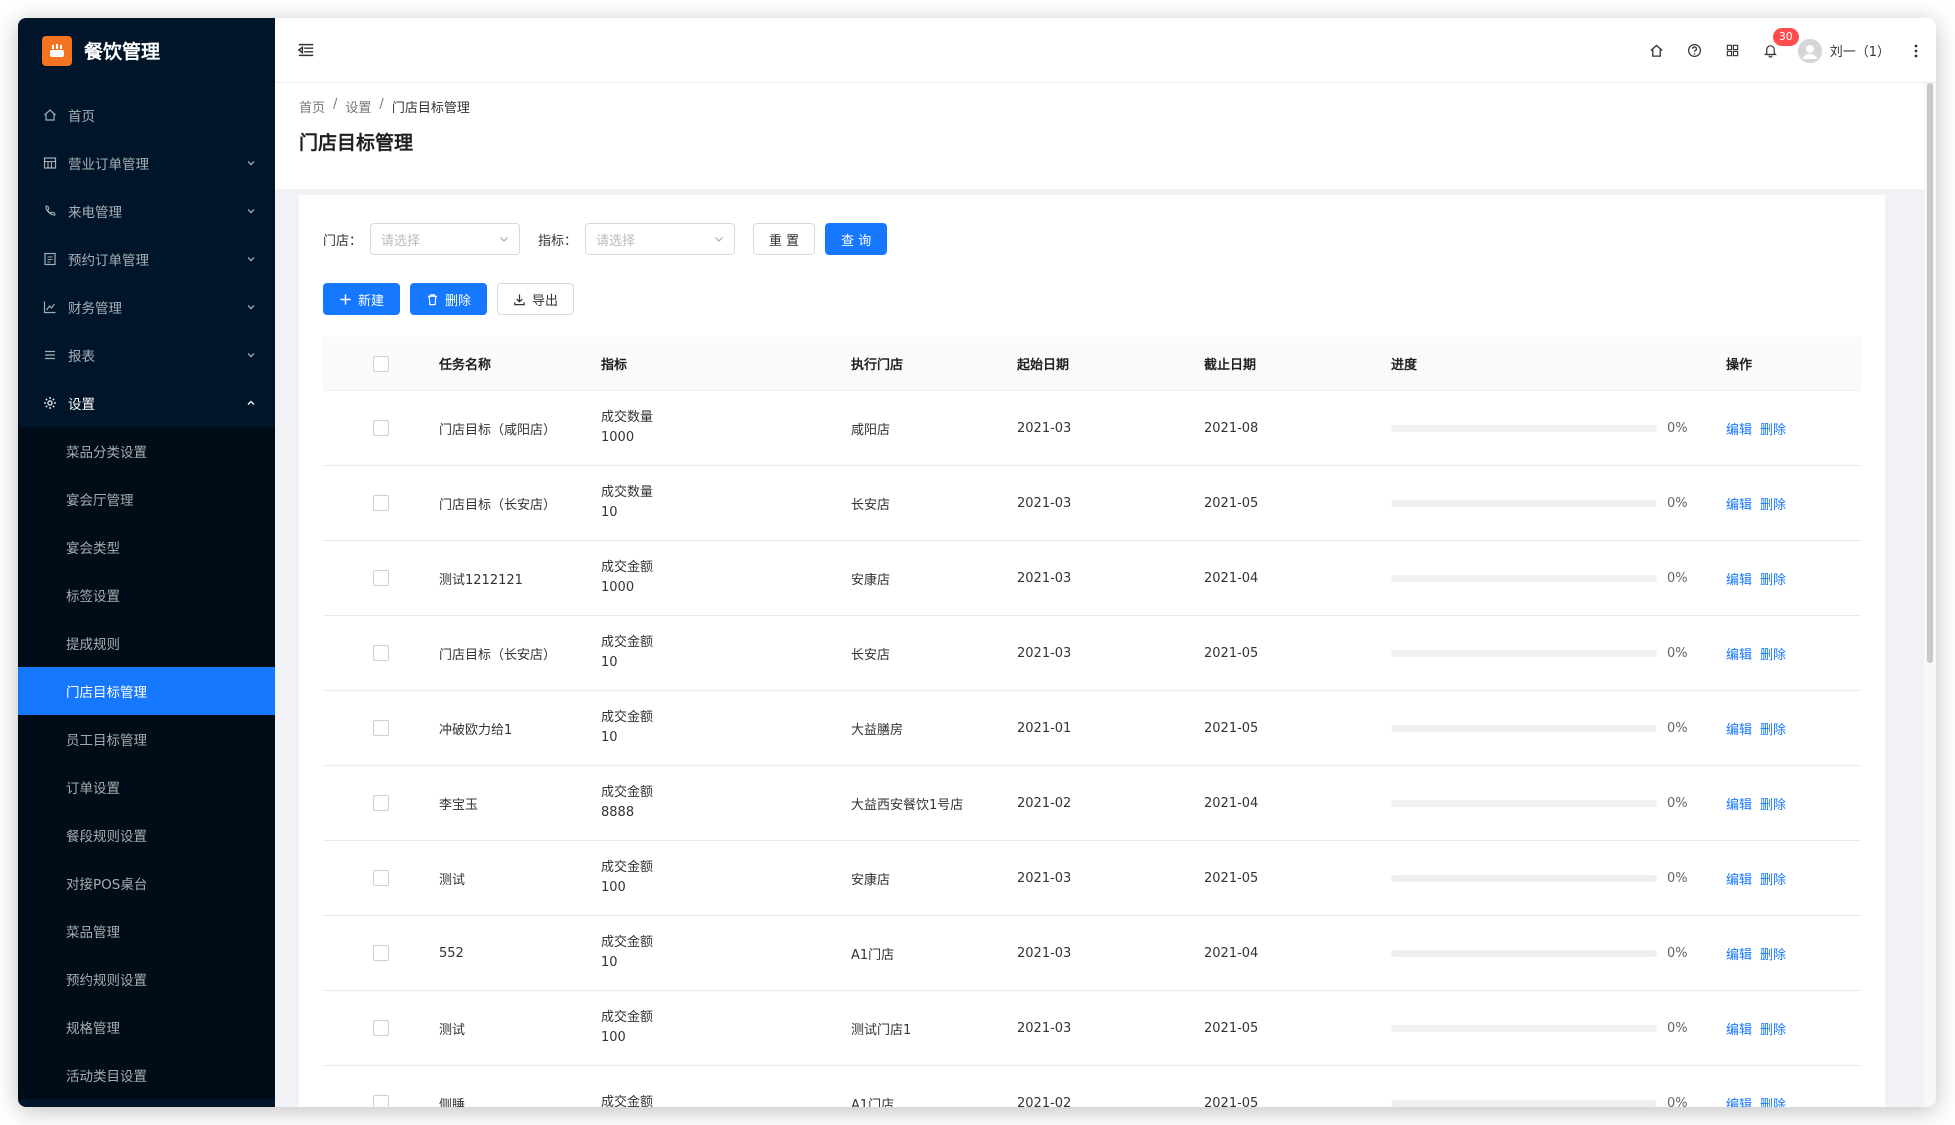 The height and width of the screenshot is (1125, 1955). I want to click on sidebar-subitem: 订单设置, so click(146, 787).